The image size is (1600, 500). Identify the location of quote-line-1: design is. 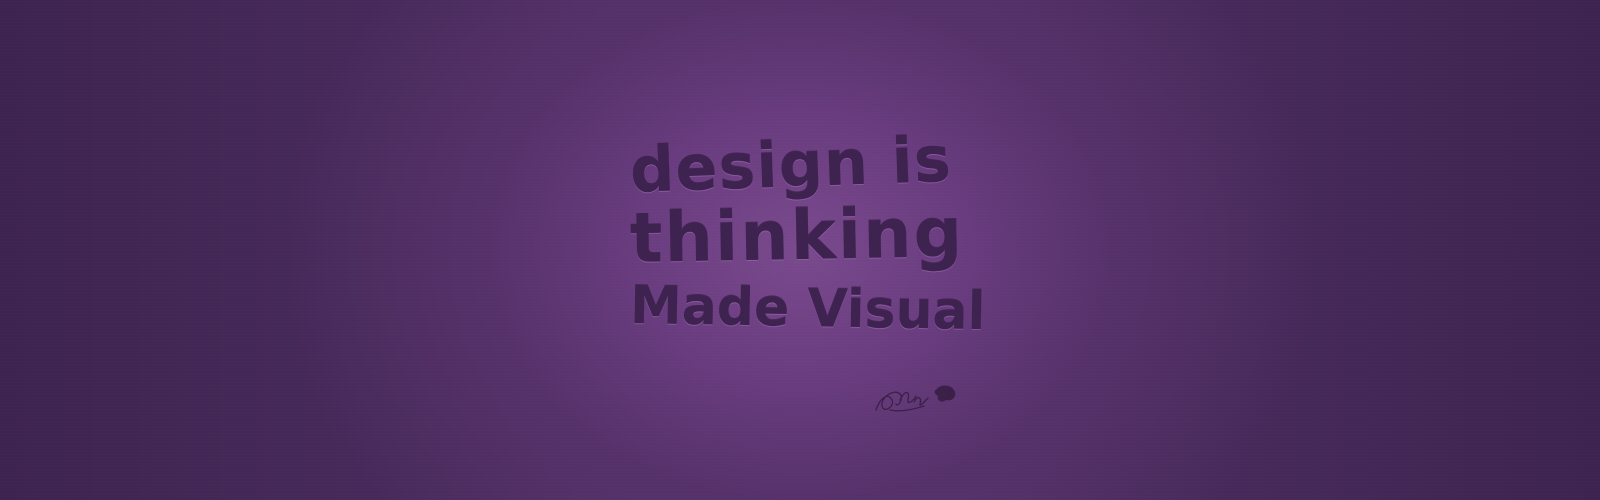
(790, 164).